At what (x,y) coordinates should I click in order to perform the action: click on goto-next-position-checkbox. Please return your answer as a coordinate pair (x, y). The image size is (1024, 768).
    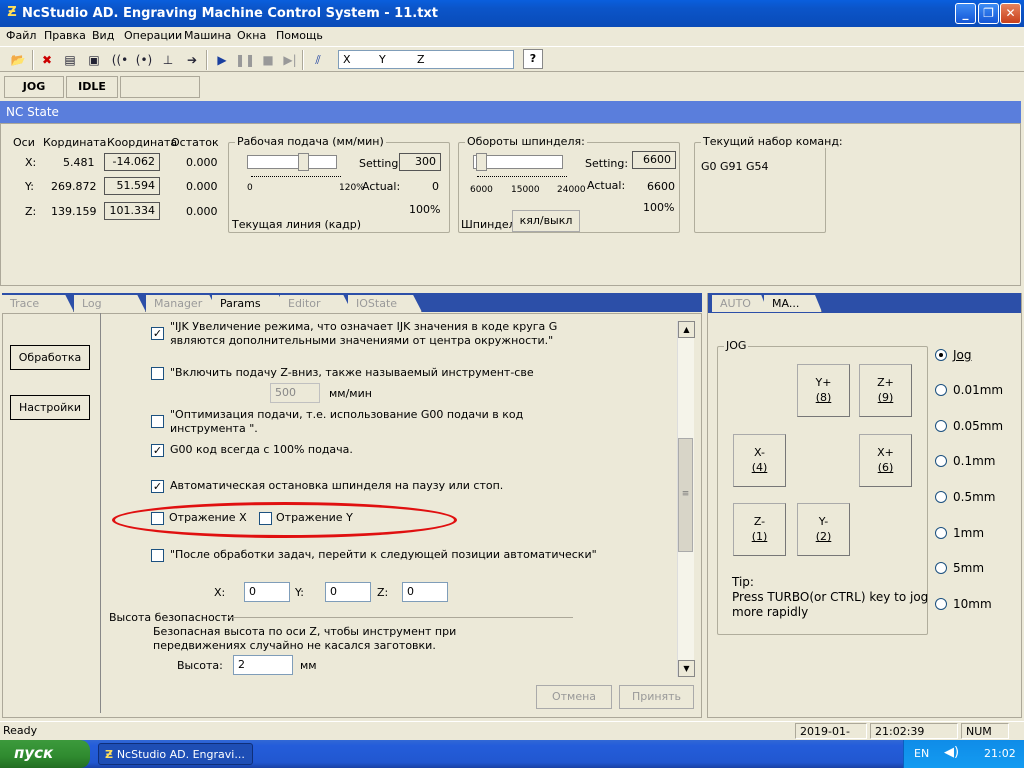
    Looking at the image, I should click on (157, 555).